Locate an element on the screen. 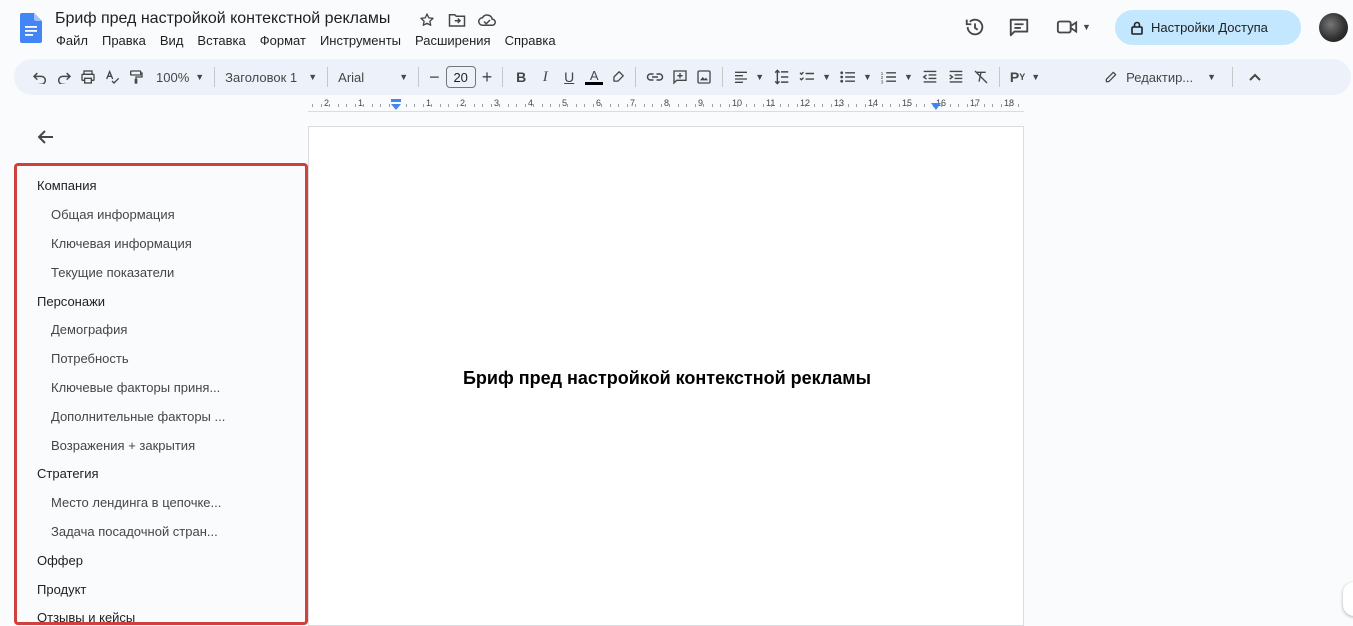 Image resolution: width=1353 pixels, height=626 pixels. bold-icon: B is located at coordinates (521, 77).